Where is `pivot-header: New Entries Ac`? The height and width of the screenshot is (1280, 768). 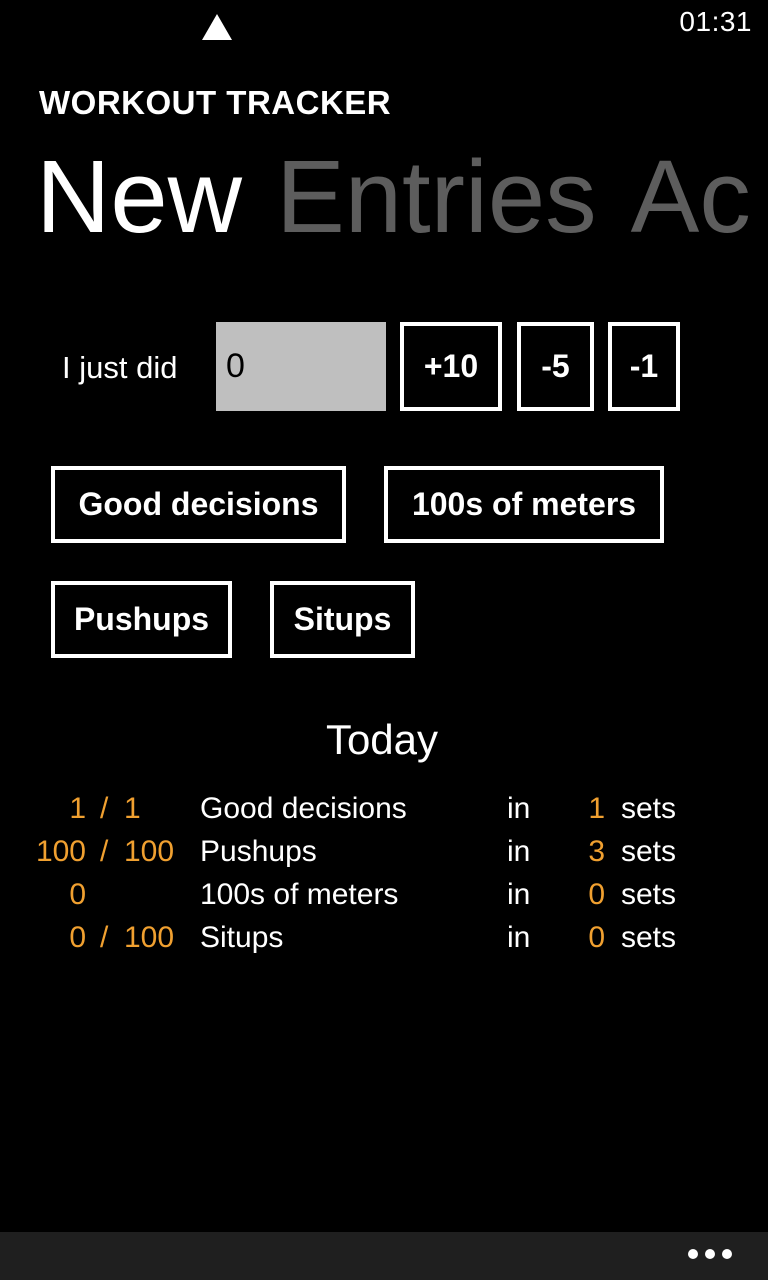
pivot-header: New Entries Ac is located at coordinates (402, 196).